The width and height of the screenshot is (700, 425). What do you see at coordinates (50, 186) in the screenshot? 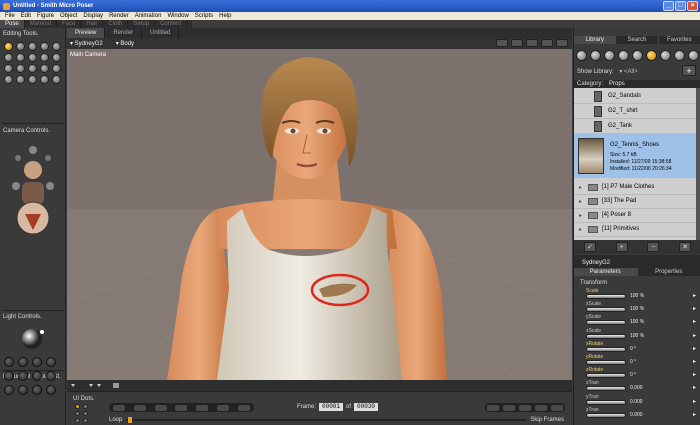
I see `camera-move-y-icon` at bounding box center [50, 186].